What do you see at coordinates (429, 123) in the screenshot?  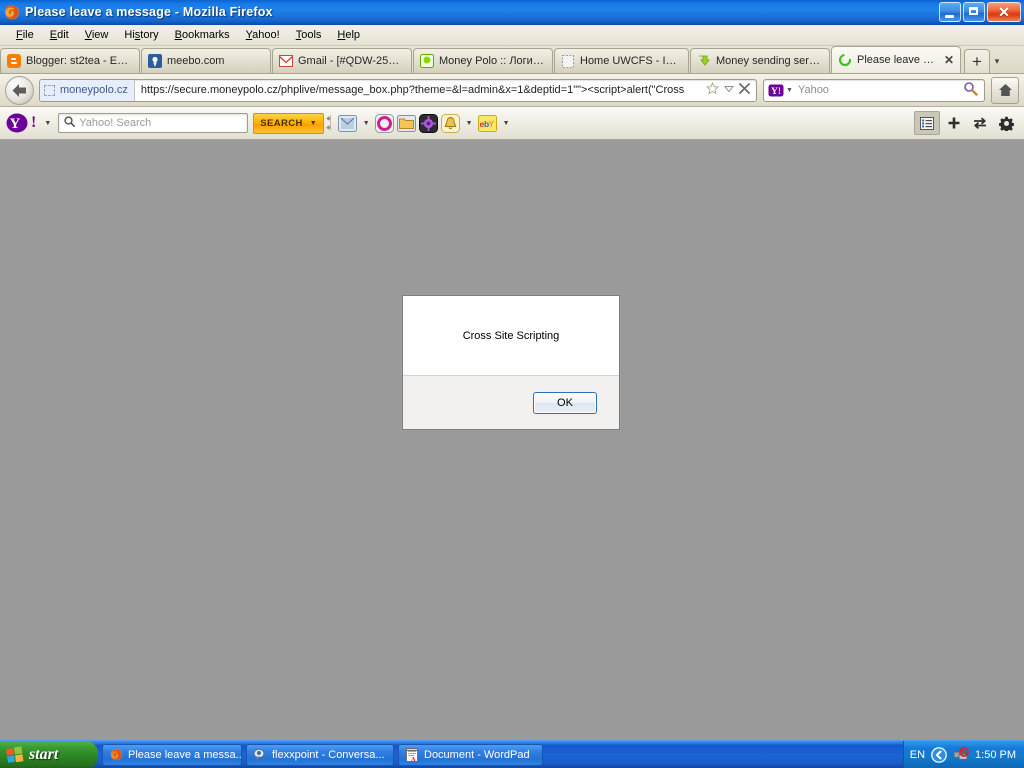 I see `games-icon` at bounding box center [429, 123].